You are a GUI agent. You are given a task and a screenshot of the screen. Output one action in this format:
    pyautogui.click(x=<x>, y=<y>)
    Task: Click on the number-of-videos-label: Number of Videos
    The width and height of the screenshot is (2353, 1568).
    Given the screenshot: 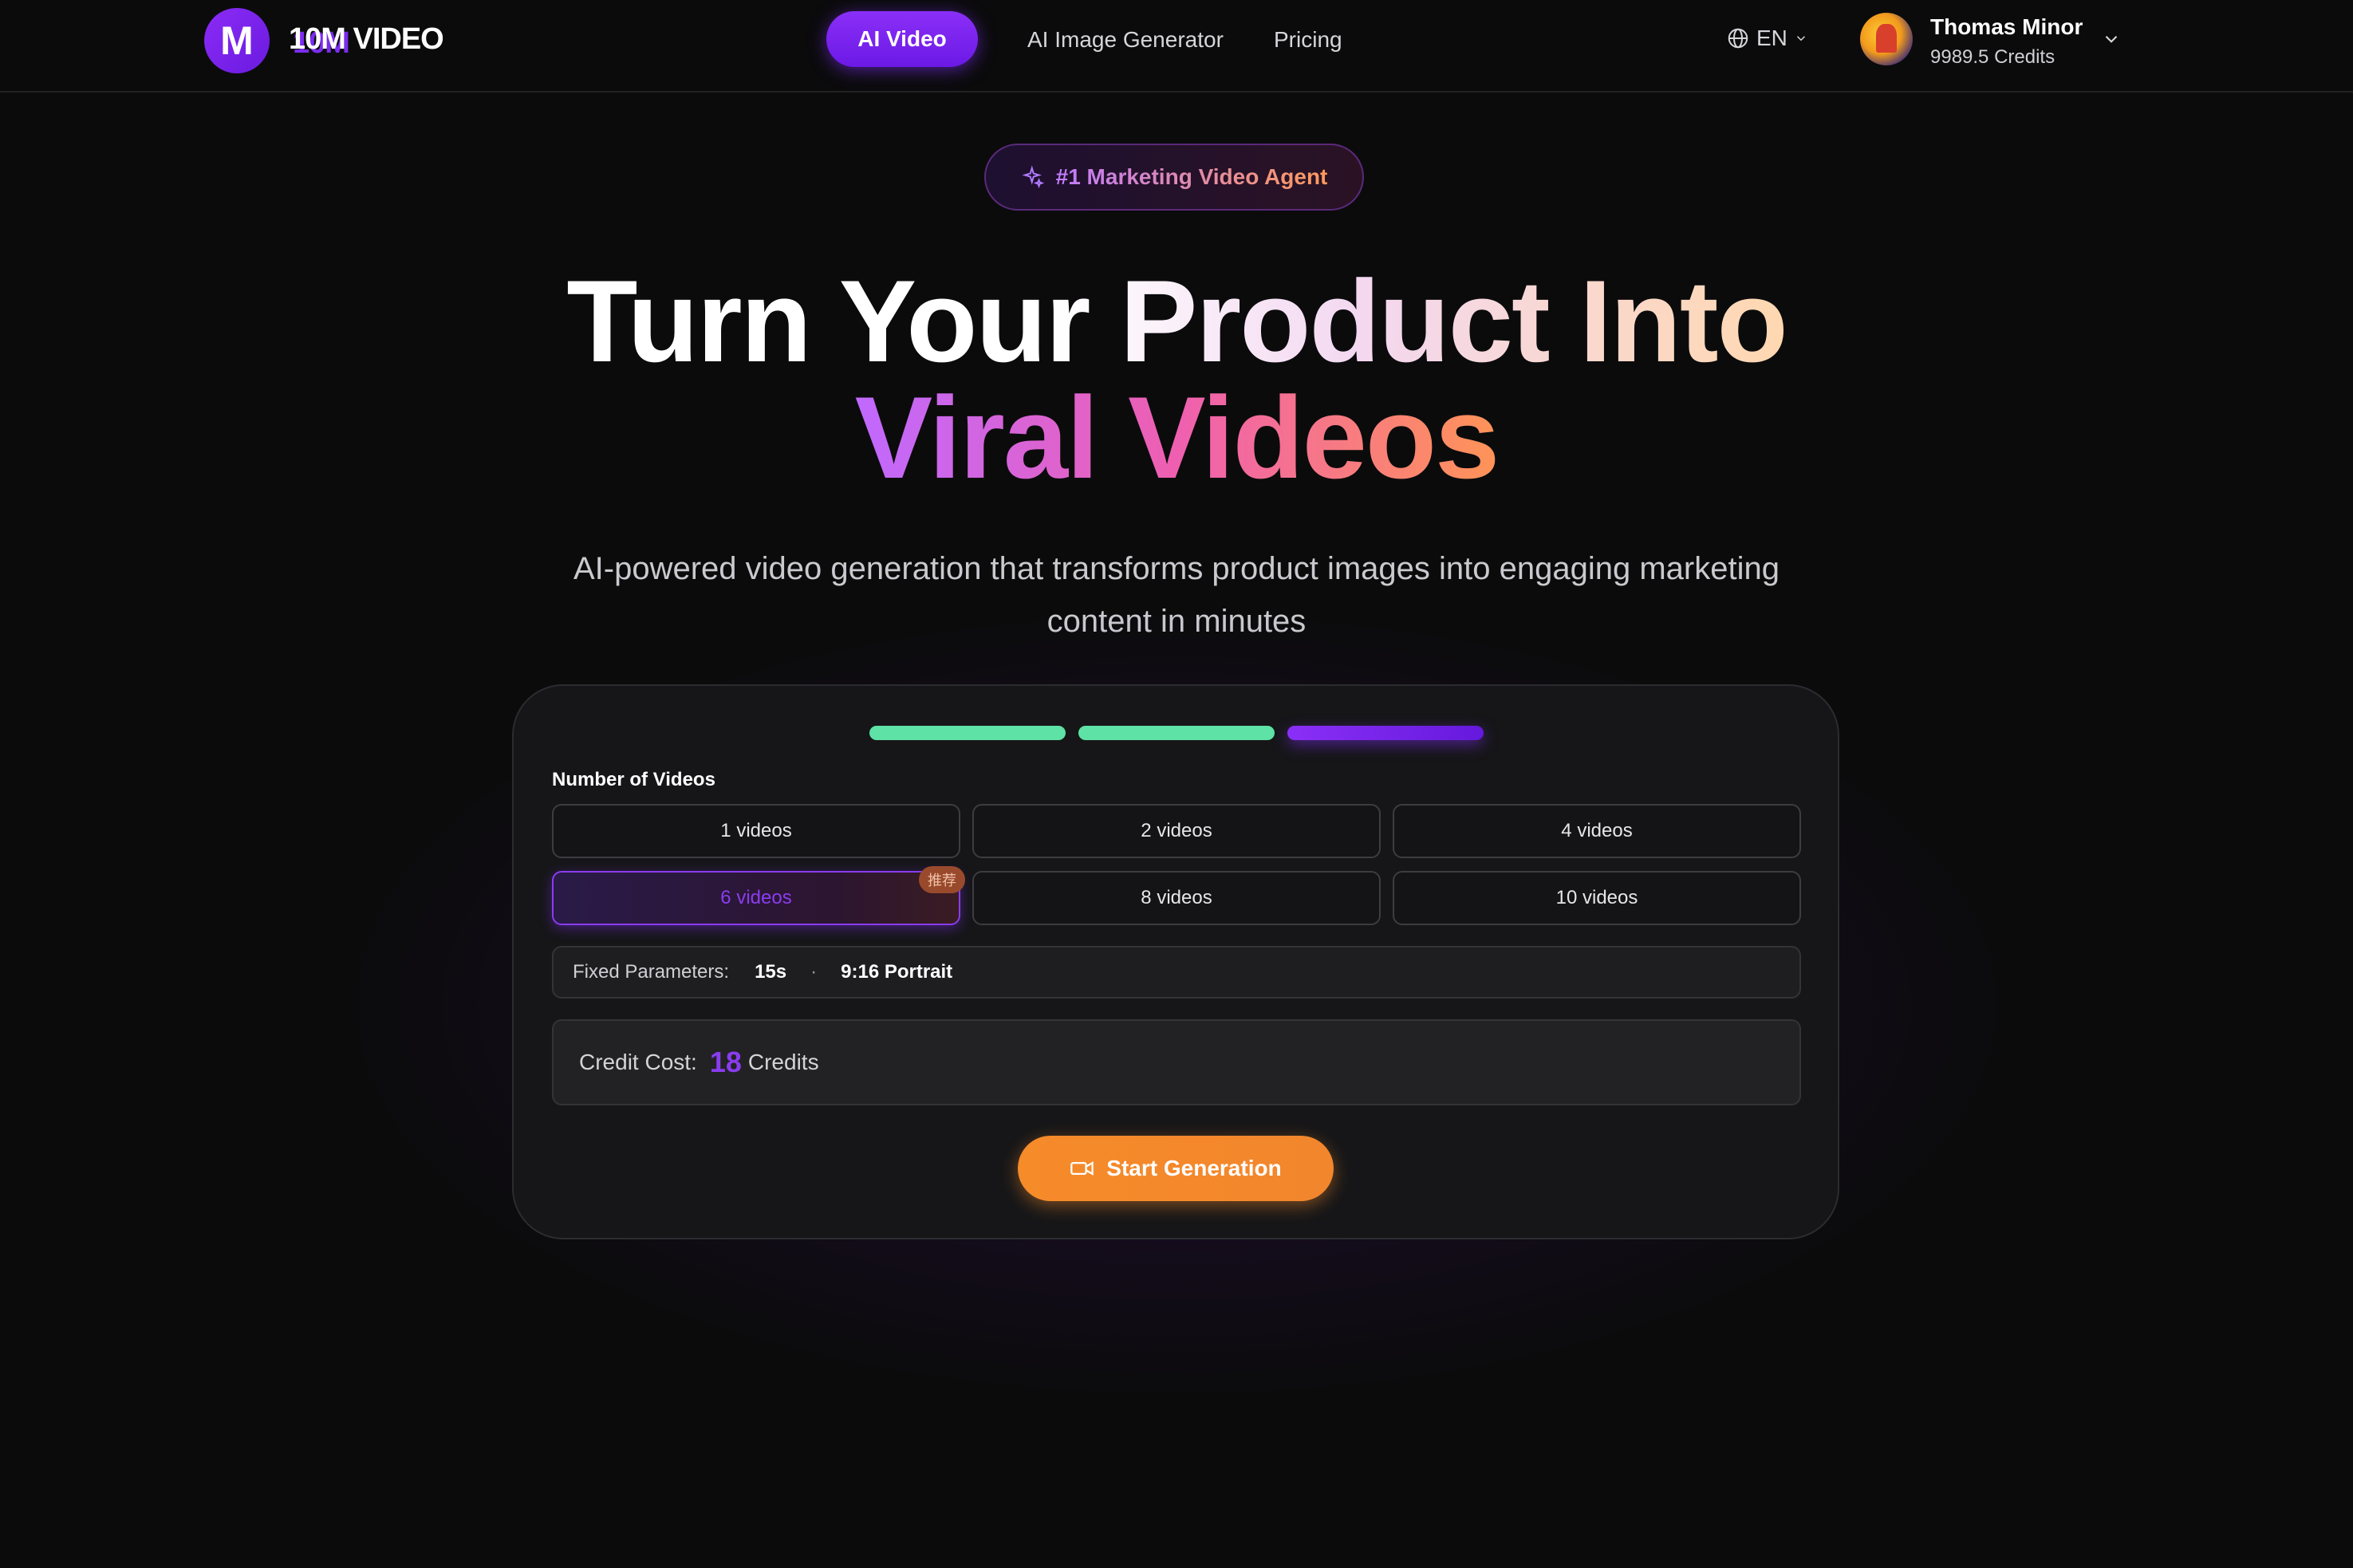 What is the action you would take?
    pyautogui.click(x=633, y=779)
    